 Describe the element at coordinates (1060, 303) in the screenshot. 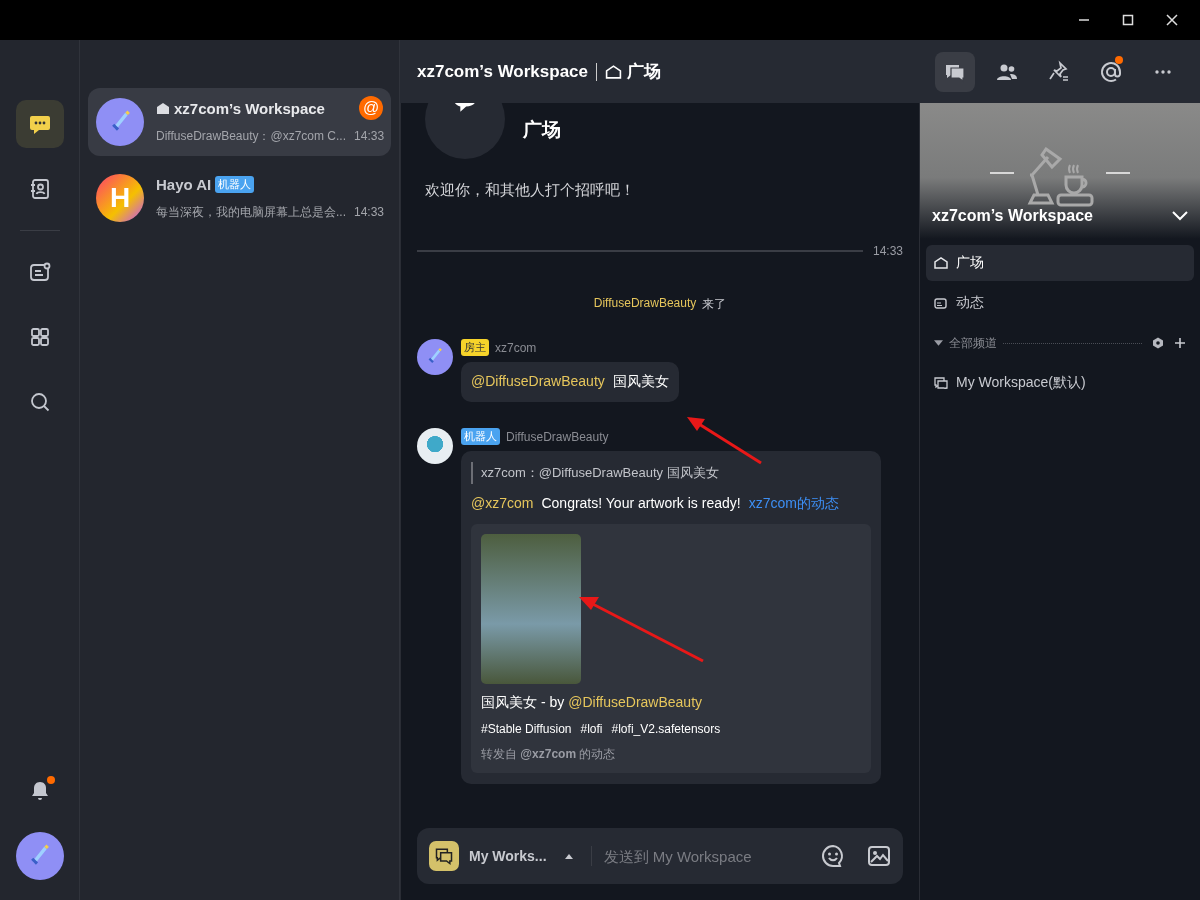

I see `channel-nav-item: 动态` at that location.